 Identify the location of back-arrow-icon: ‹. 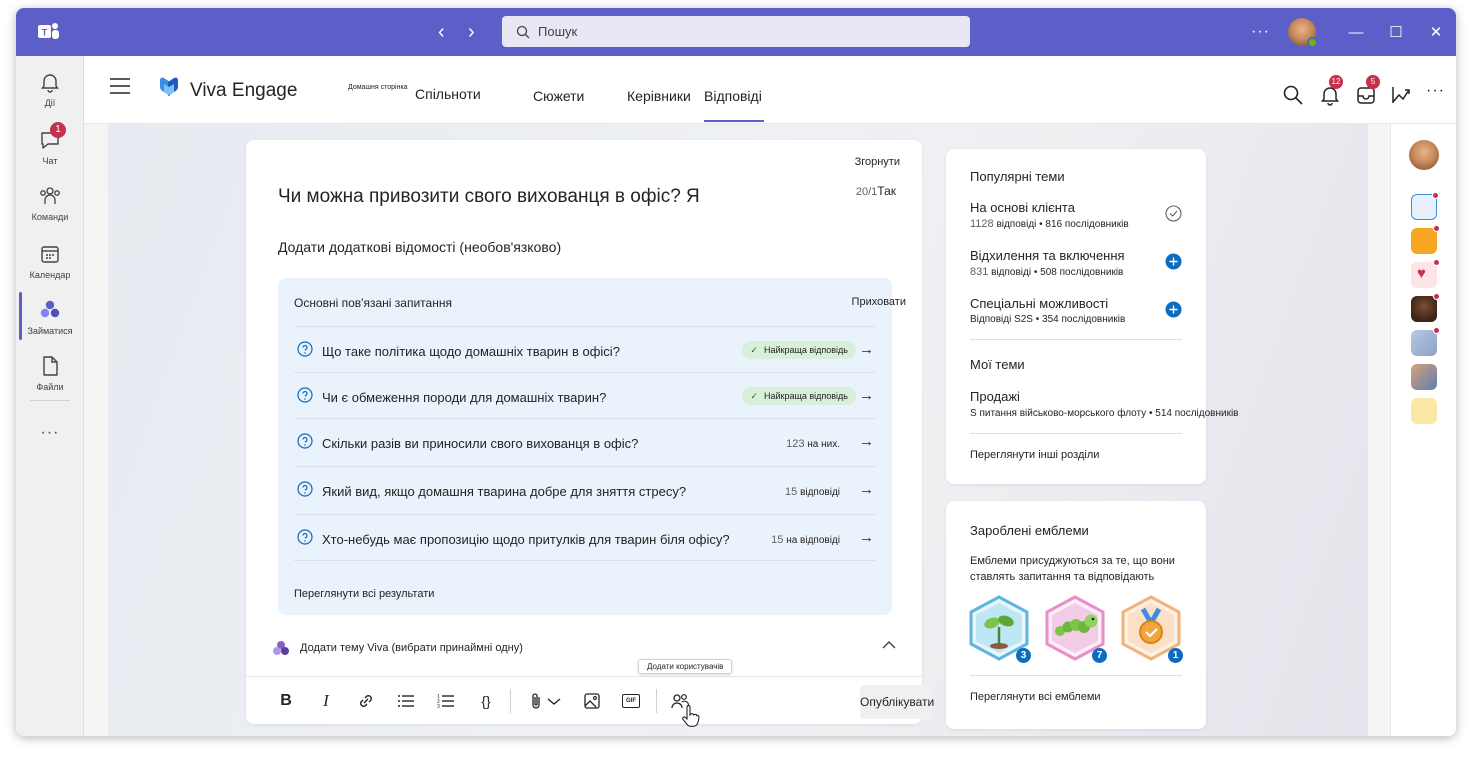
(441, 32).